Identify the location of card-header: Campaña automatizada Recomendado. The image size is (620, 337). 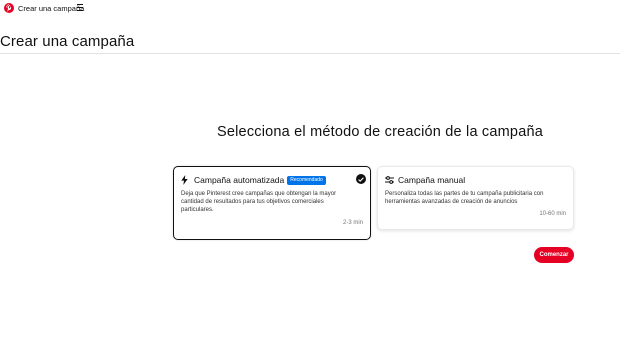
(253, 180).